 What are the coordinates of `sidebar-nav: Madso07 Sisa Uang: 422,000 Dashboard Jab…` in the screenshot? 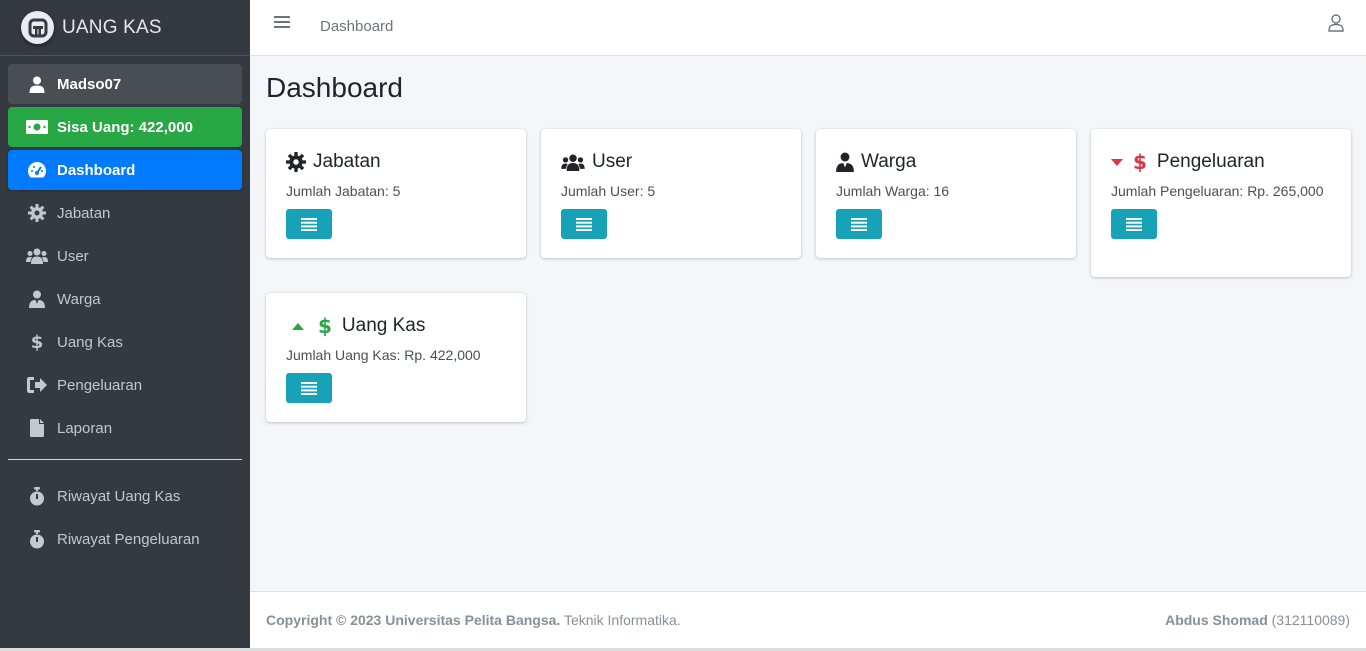 It's located at (125, 307).